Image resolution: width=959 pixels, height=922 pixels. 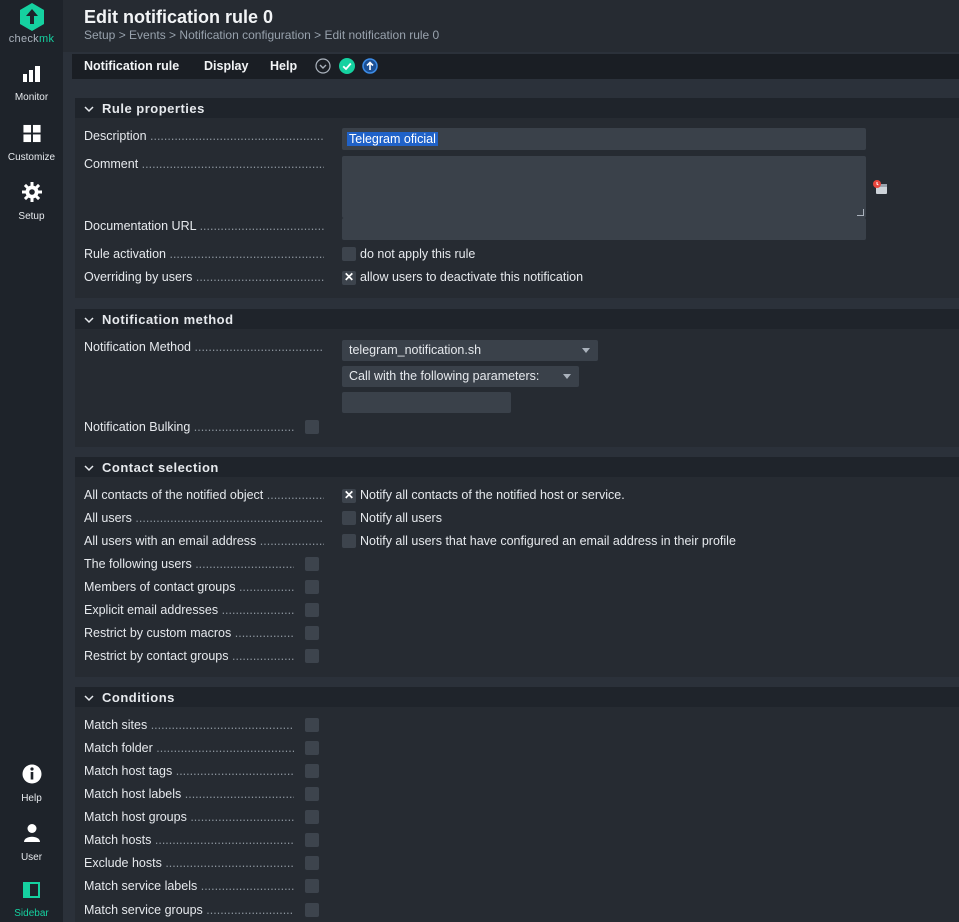 What do you see at coordinates (31, 774) in the screenshot?
I see `info-icon` at bounding box center [31, 774].